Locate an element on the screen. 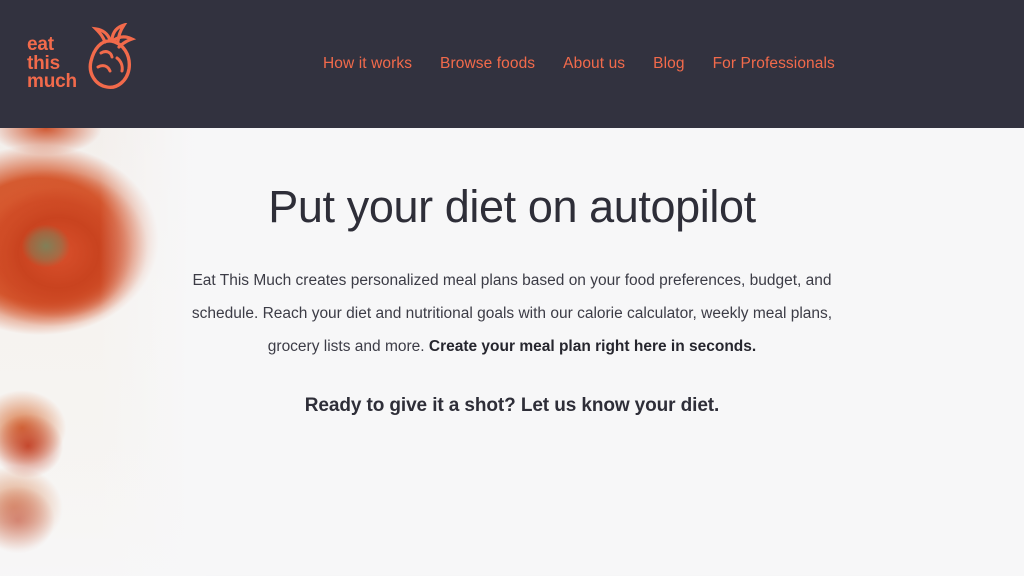 This screenshot has width=1024, height=576. nav-item-browse-foods: Browse foods is located at coordinates (487, 64).